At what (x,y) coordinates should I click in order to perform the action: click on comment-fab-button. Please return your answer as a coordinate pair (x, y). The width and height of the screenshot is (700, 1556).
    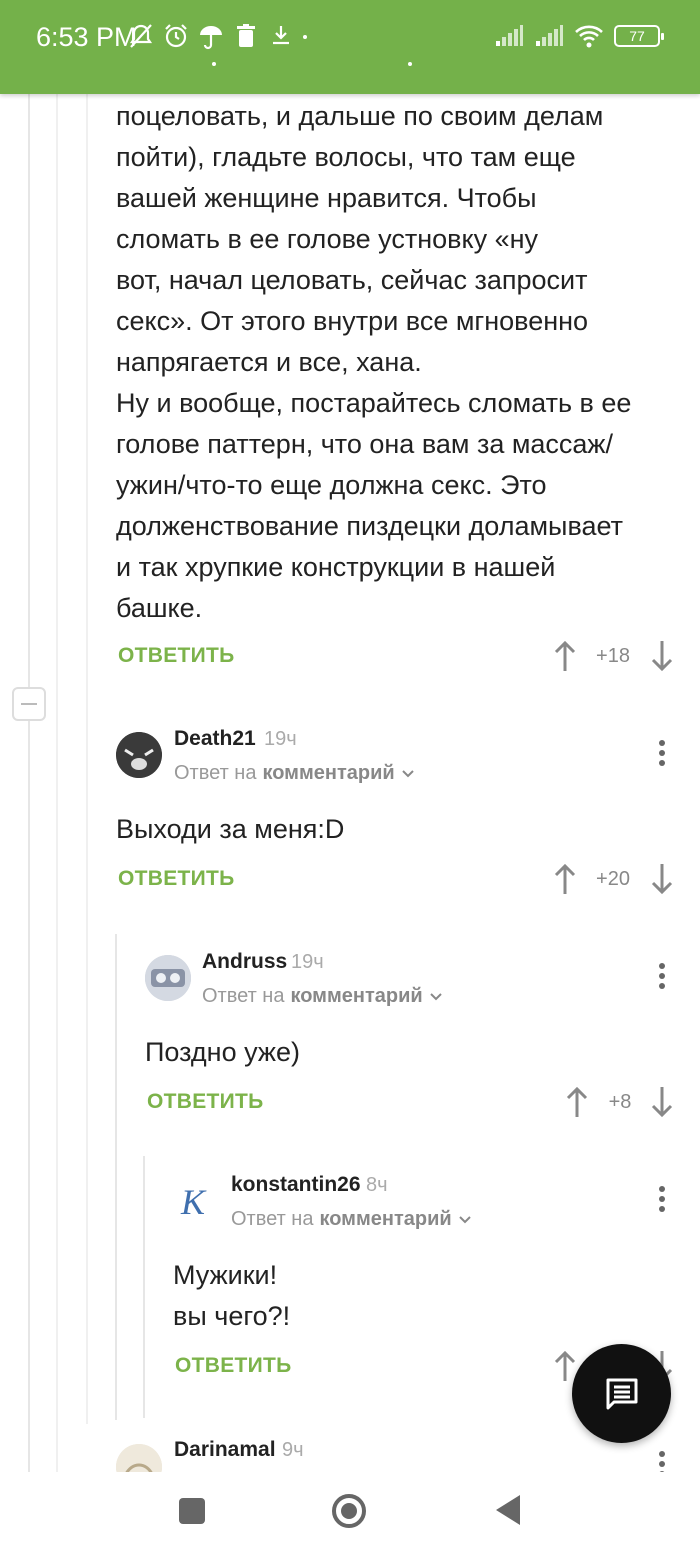
    Looking at the image, I should click on (621, 1393).